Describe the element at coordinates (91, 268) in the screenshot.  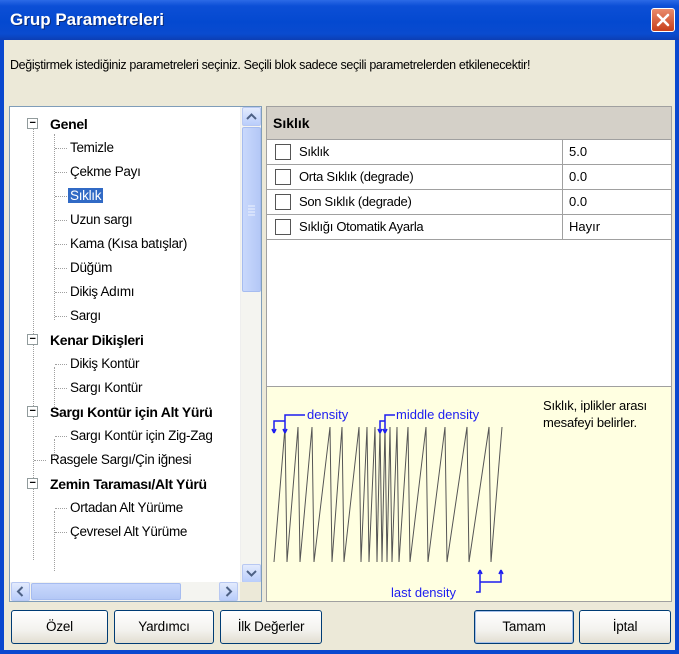
I see `tree-item-dugum: Düğüm` at that location.